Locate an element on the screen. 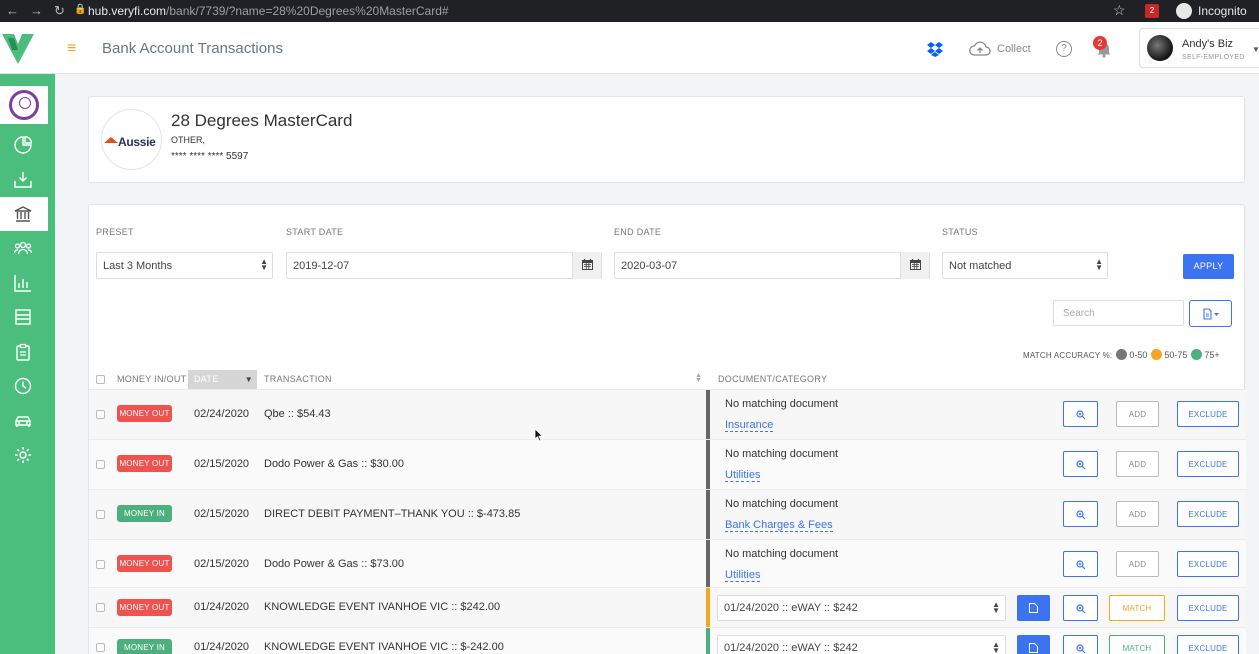  account-name: 28 Degrees MasterCard is located at coordinates (262, 120).